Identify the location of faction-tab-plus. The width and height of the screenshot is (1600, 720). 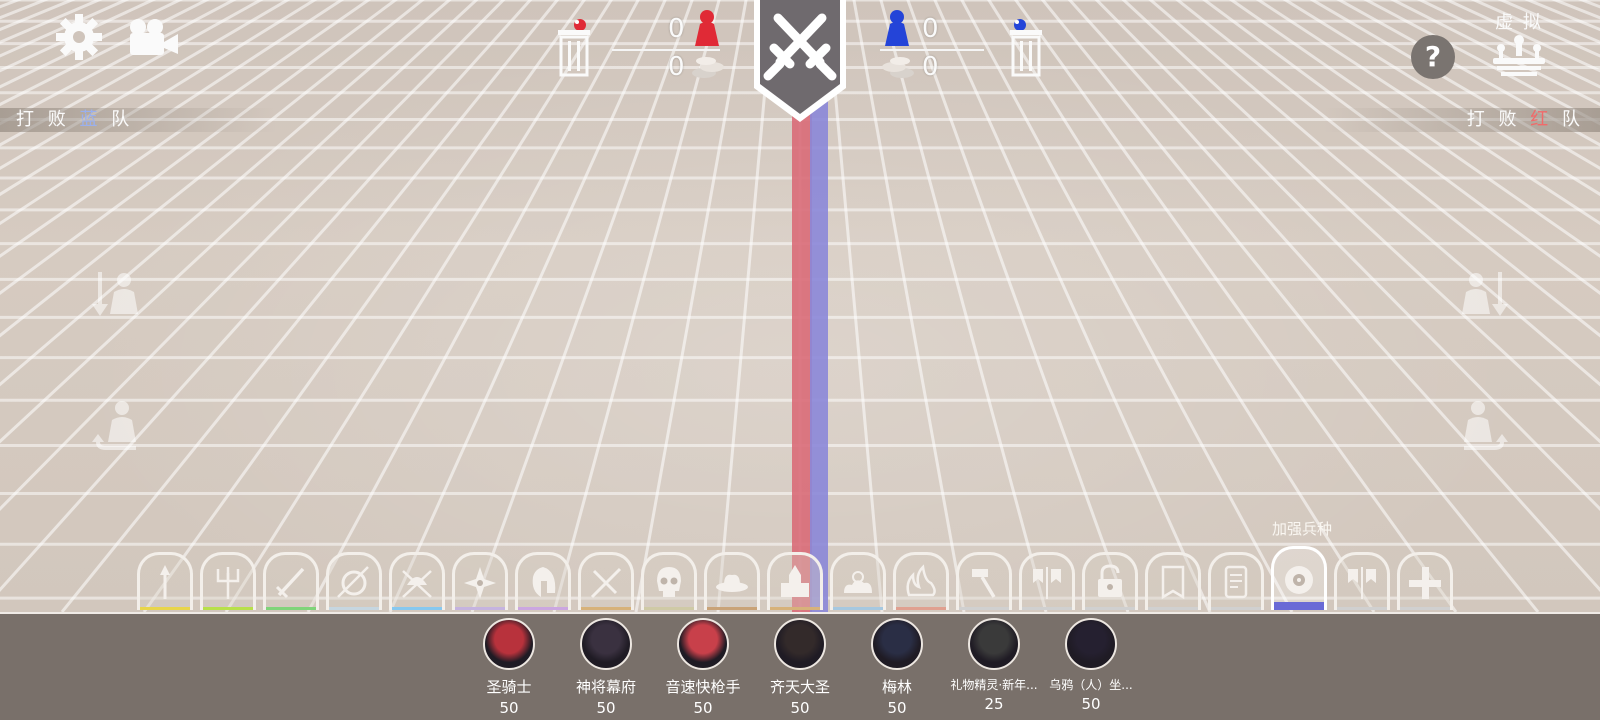
(1425, 581).